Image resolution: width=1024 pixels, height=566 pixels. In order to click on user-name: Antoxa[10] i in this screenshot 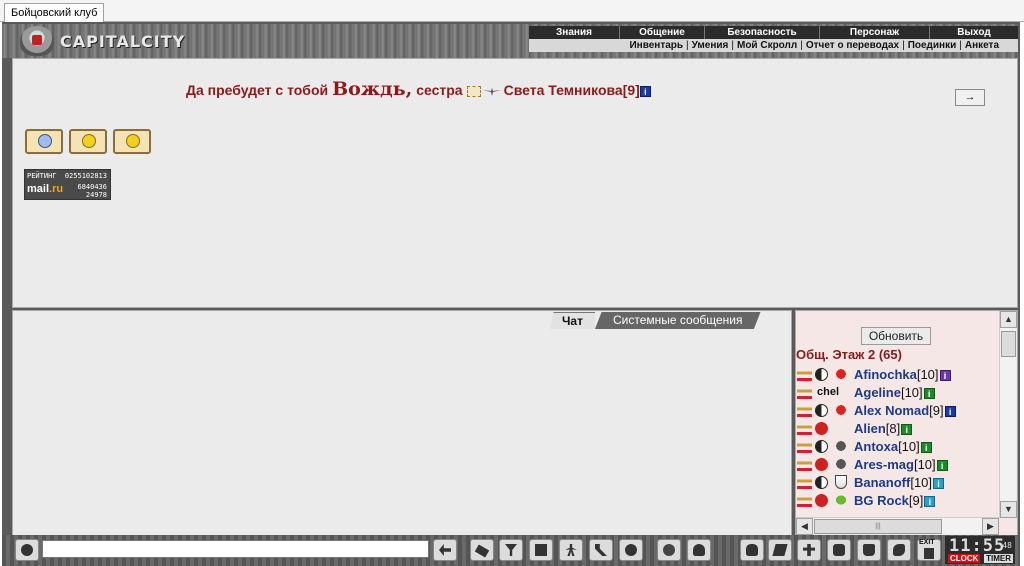, I will do `click(893, 447)`.